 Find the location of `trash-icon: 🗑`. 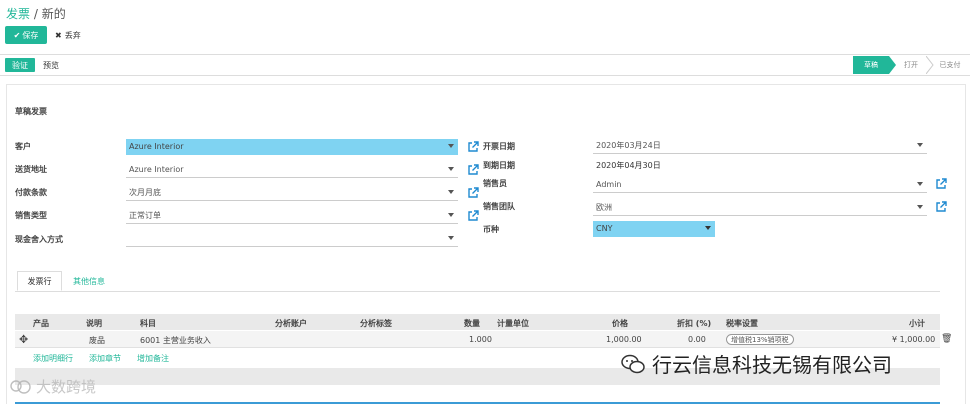

trash-icon: 🗑 is located at coordinates (946, 339).